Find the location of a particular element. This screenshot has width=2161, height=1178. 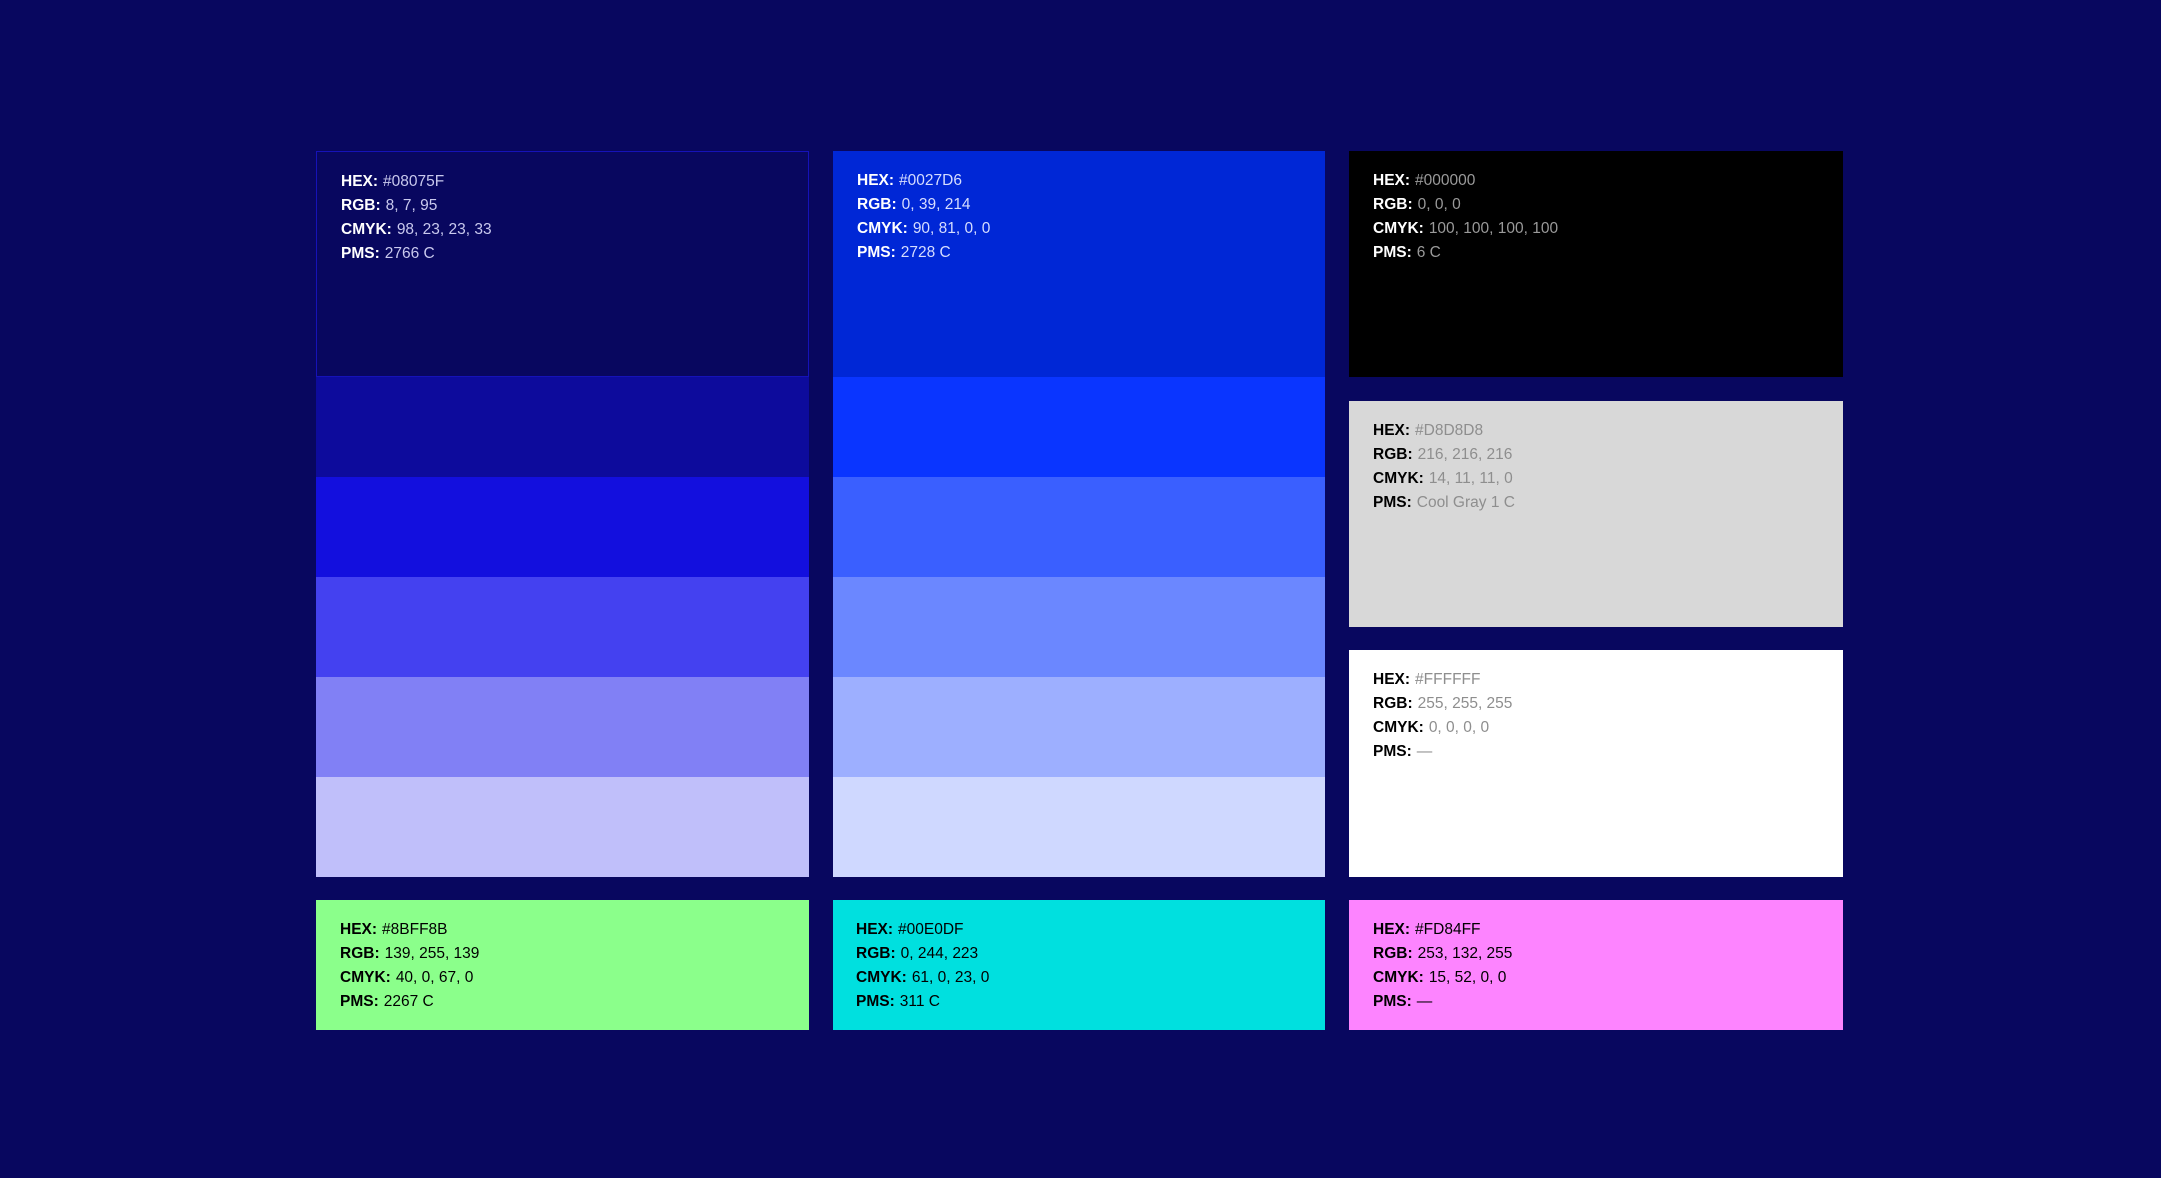

hex-row: HEX: #000000 is located at coordinates (1465, 181).